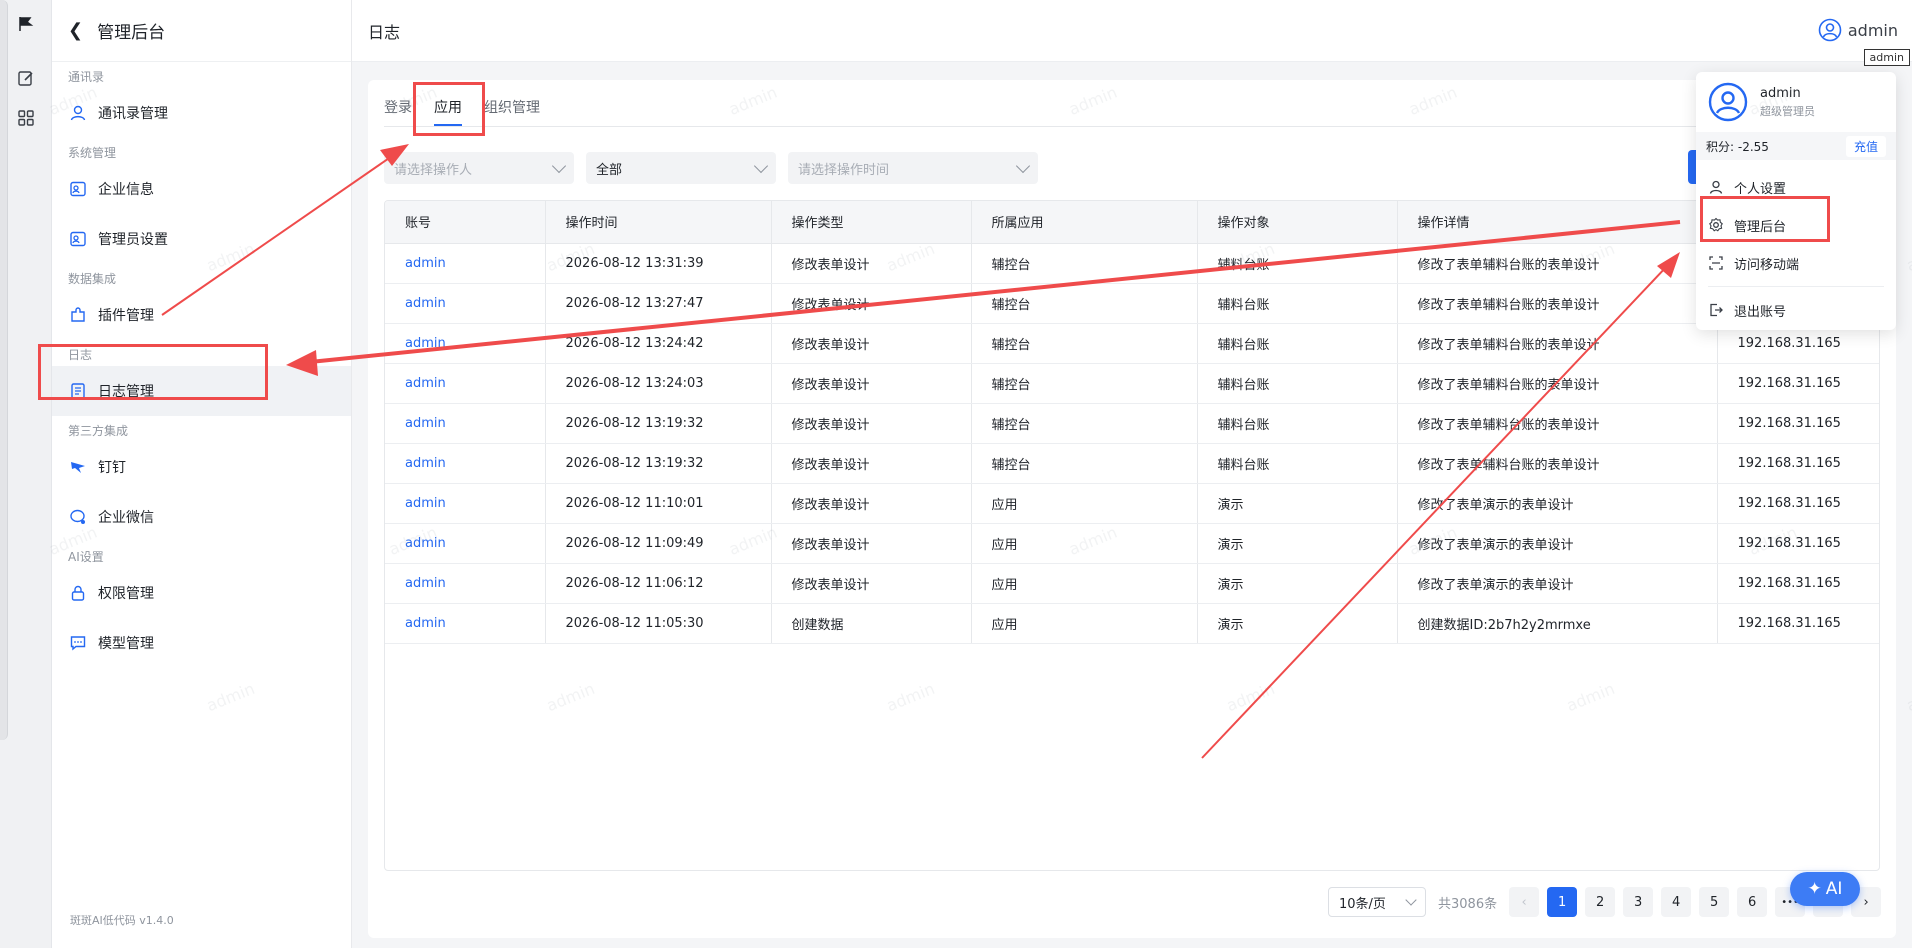  Describe the element at coordinates (201, 113) in the screenshot. I see `sidebar-item-contacts: 通讯录管理` at that location.